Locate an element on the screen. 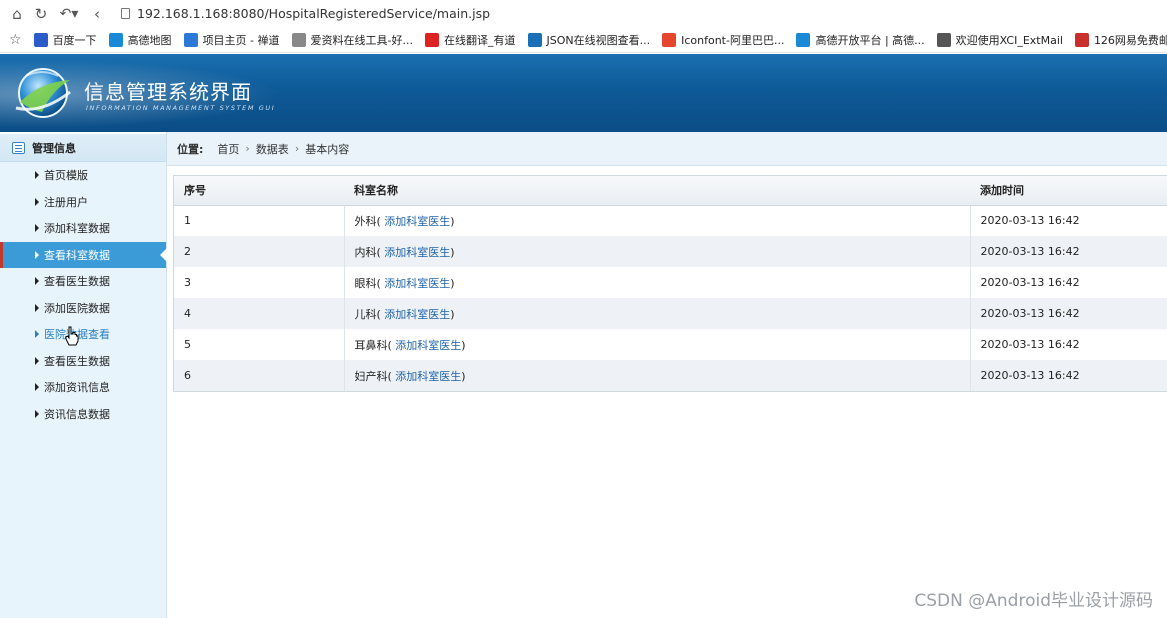 Image resolution: width=1167 pixels, height=618 pixels. baidu-icon is located at coordinates (40, 39).